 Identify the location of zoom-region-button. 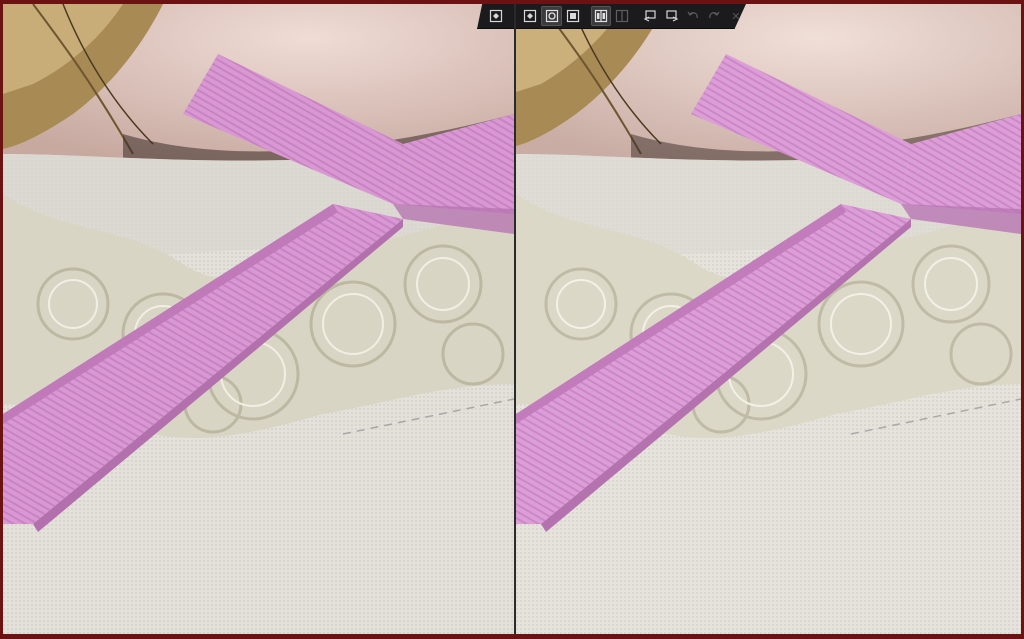
(551, 16).